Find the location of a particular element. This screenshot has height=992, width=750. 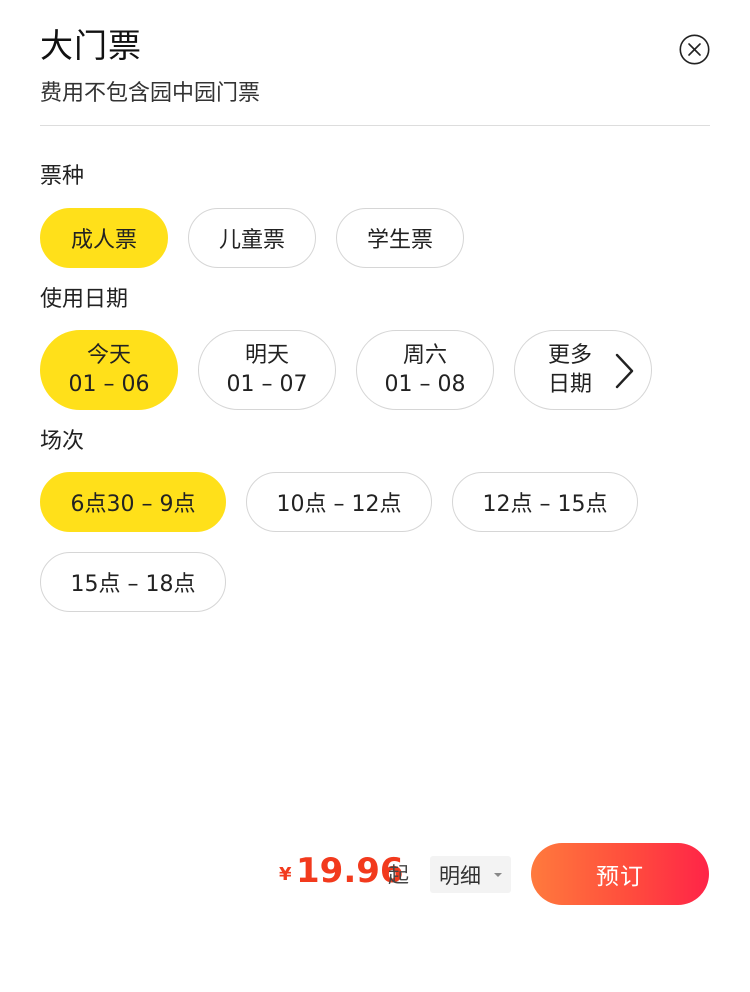

price-suffix: 起 is located at coordinates (398, 875).